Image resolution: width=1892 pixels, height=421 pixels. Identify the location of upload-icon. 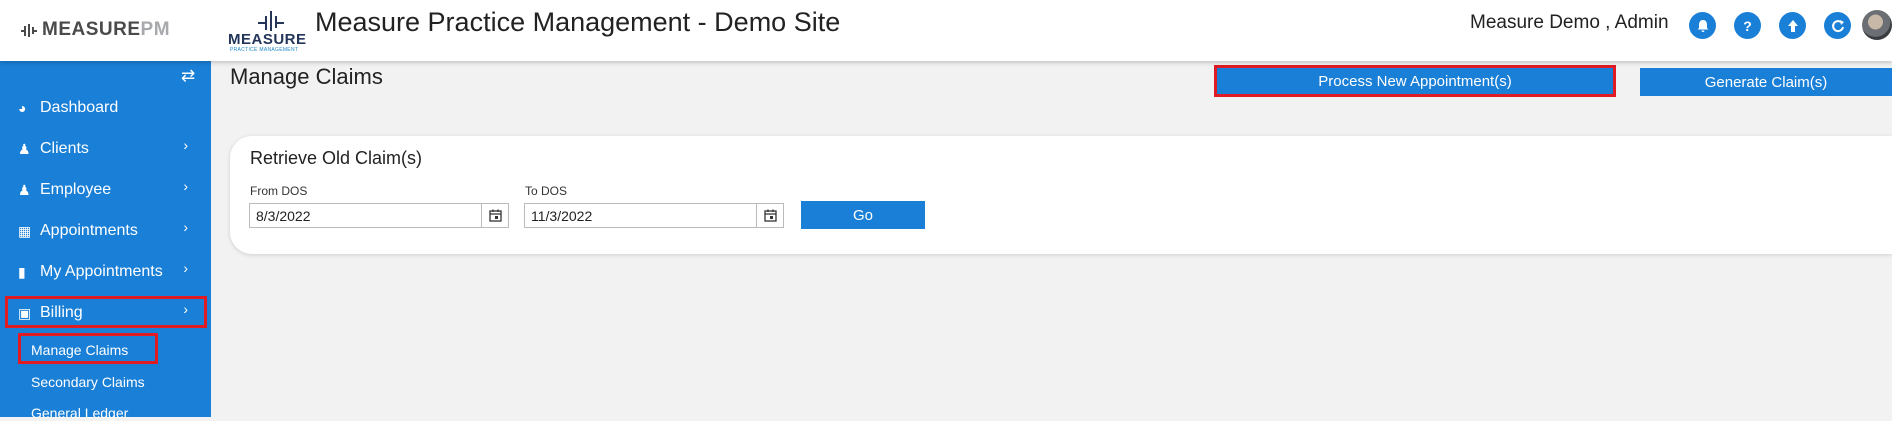
(1792, 25).